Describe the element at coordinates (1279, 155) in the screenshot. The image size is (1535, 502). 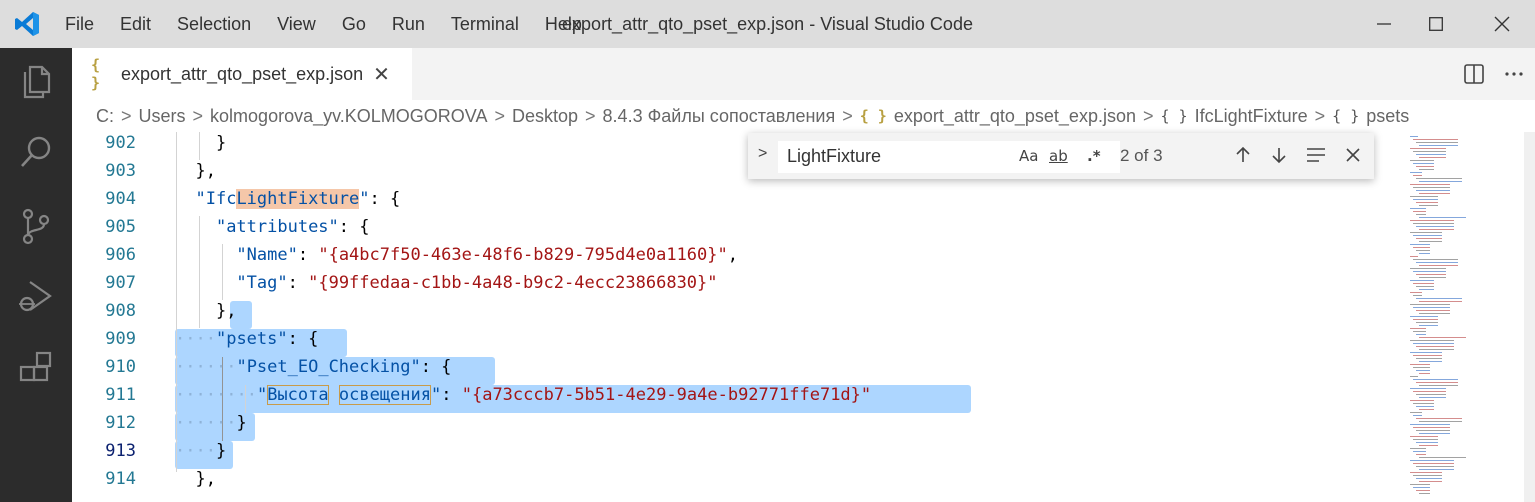
I see `next-match-button` at that location.